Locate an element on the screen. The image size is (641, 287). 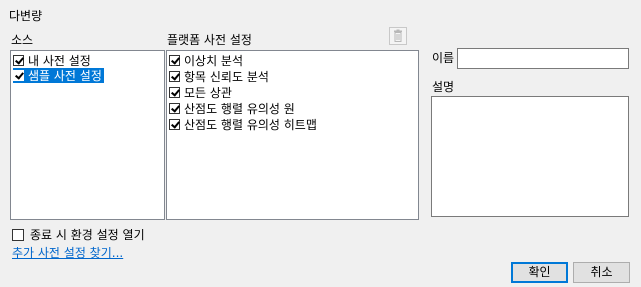
open-on-exit-label: 종료 시 환경 설정 열기 is located at coordinates (87, 235).